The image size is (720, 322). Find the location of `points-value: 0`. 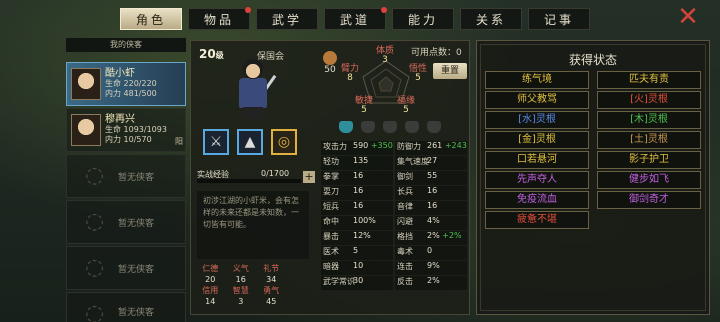

points-value: 0 is located at coordinates (459, 53).